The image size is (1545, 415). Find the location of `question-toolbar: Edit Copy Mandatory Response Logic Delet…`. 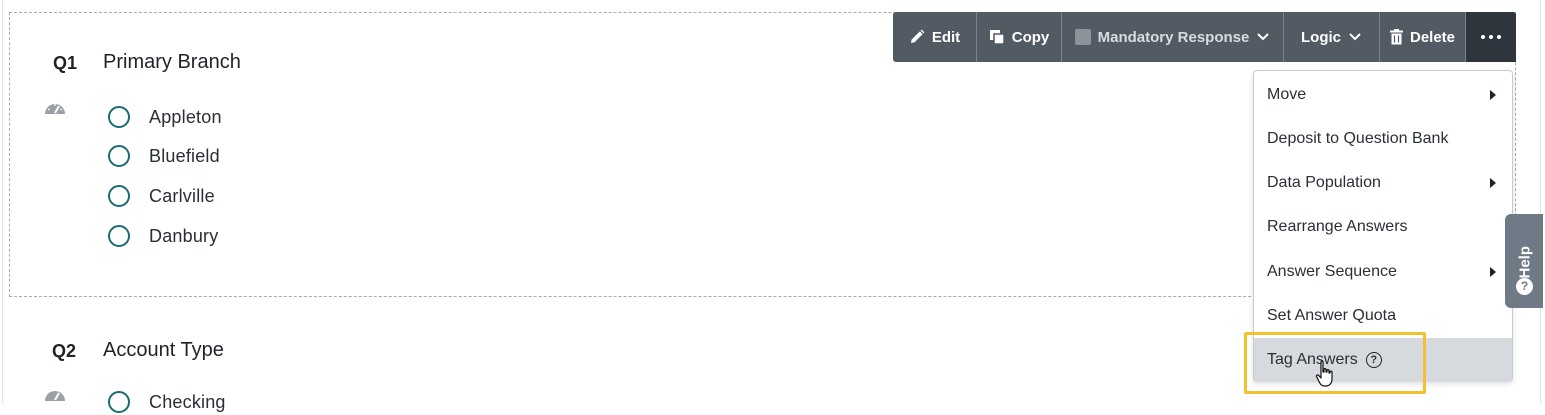

question-toolbar: Edit Copy Mandatory Response Logic Delet… is located at coordinates (1204, 37).